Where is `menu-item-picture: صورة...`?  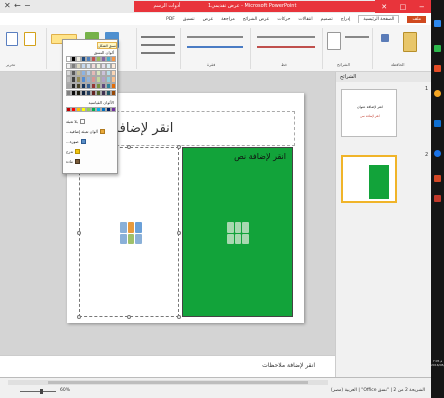 menu-item-picture: صورة... is located at coordinates (91, 141).